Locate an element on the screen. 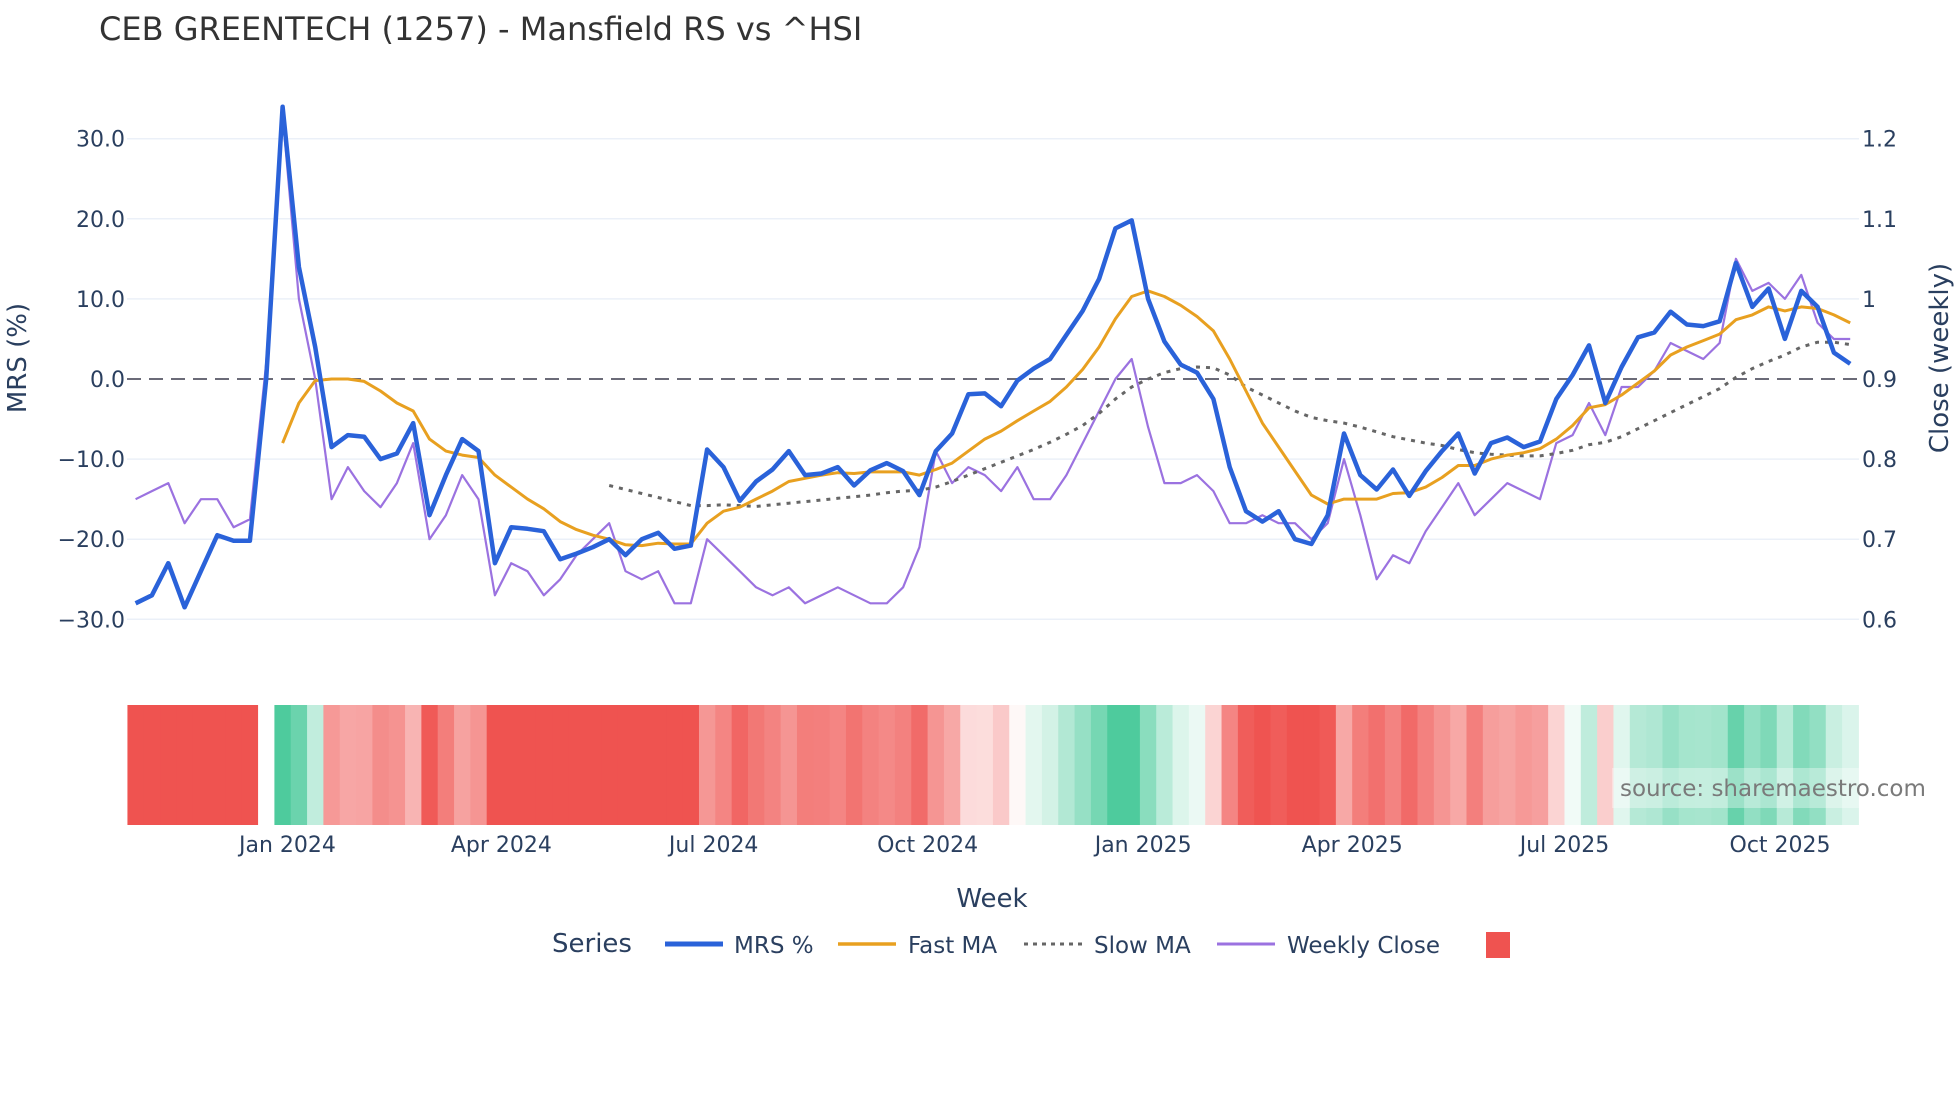 This screenshot has width=1960, height=1102. y-tick-label: 20.0 is located at coordinates (100, 220).